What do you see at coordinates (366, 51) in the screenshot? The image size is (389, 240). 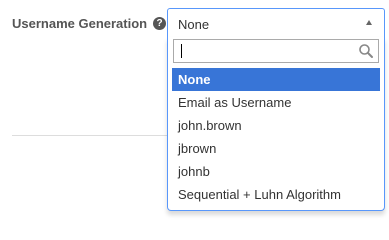 I see `search-icon` at bounding box center [366, 51].